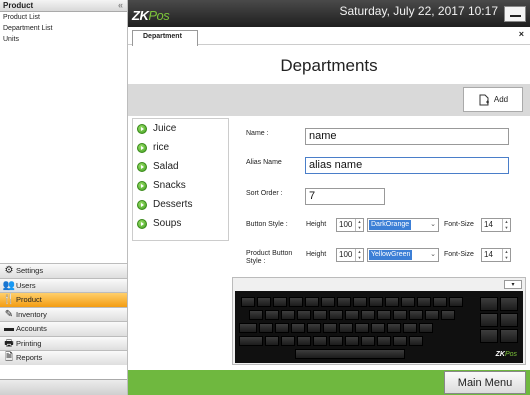 The image size is (530, 395). What do you see at coordinates (63, 313) in the screenshot?
I see `nav-item-inventory: ✎ Inventory` at bounding box center [63, 313].